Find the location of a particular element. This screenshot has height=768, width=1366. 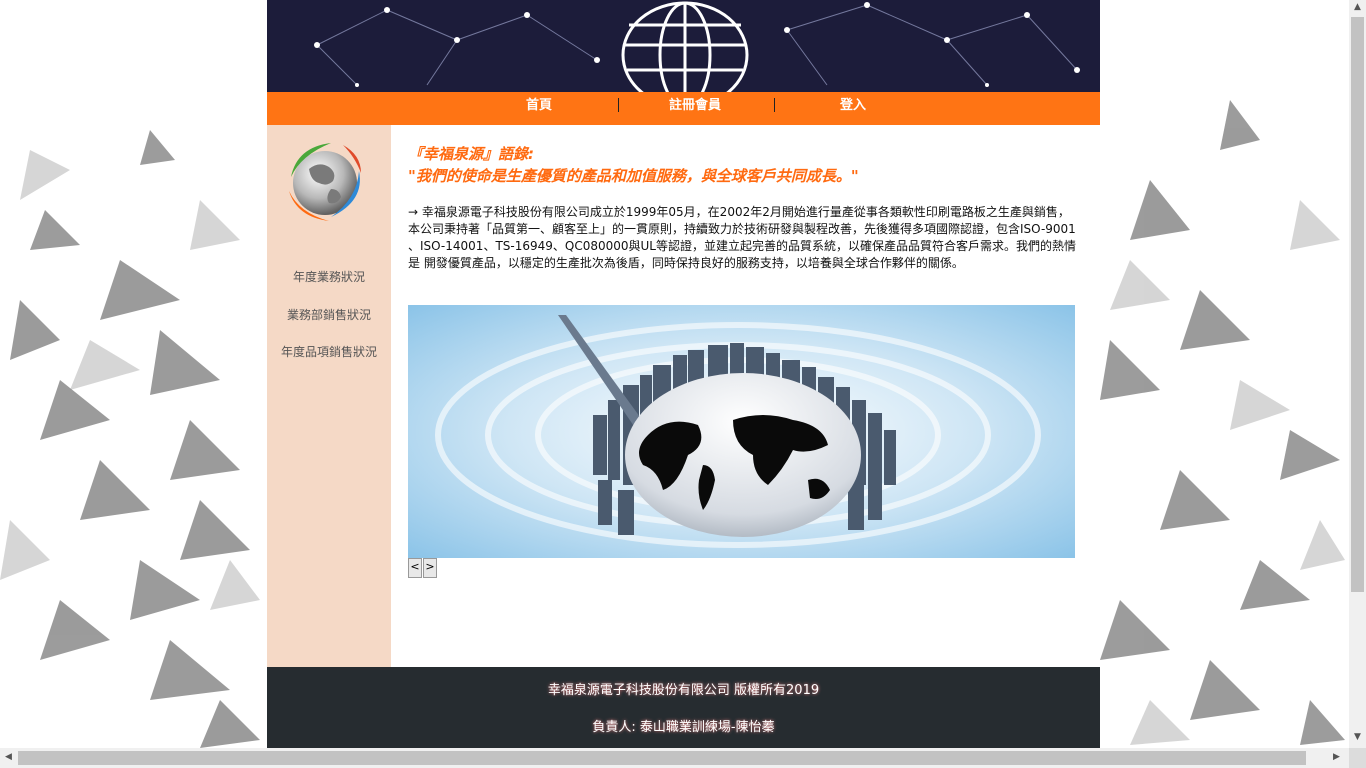

scroll-right-icon: ▶ is located at coordinates (1336, 757).